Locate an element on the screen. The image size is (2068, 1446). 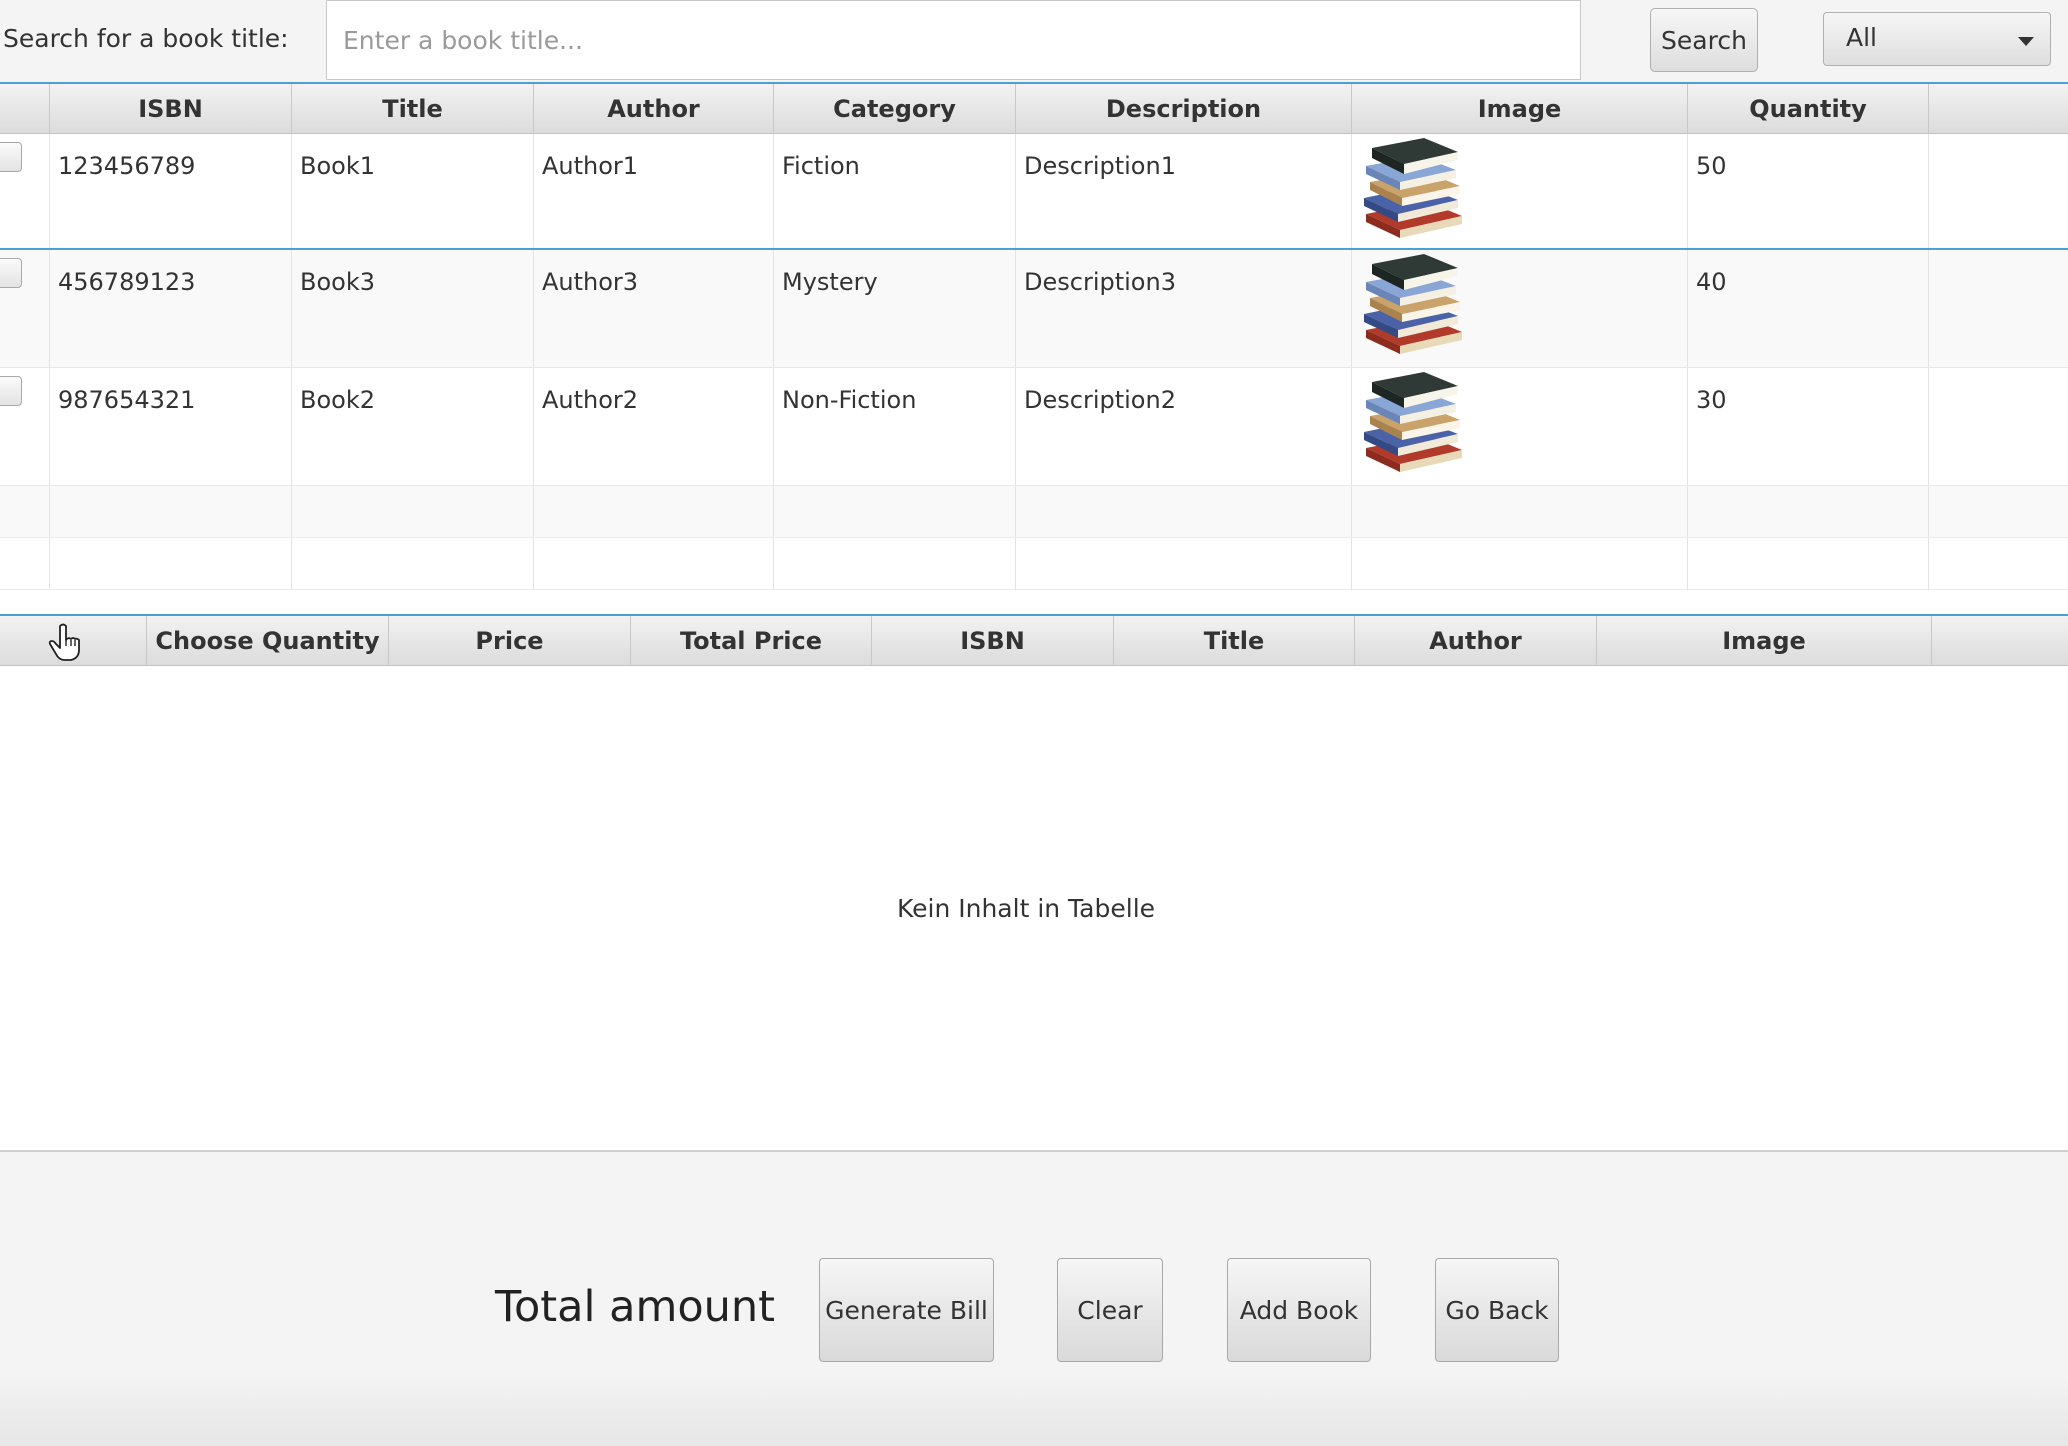
cell-description: Description1 is located at coordinates (1184, 191).